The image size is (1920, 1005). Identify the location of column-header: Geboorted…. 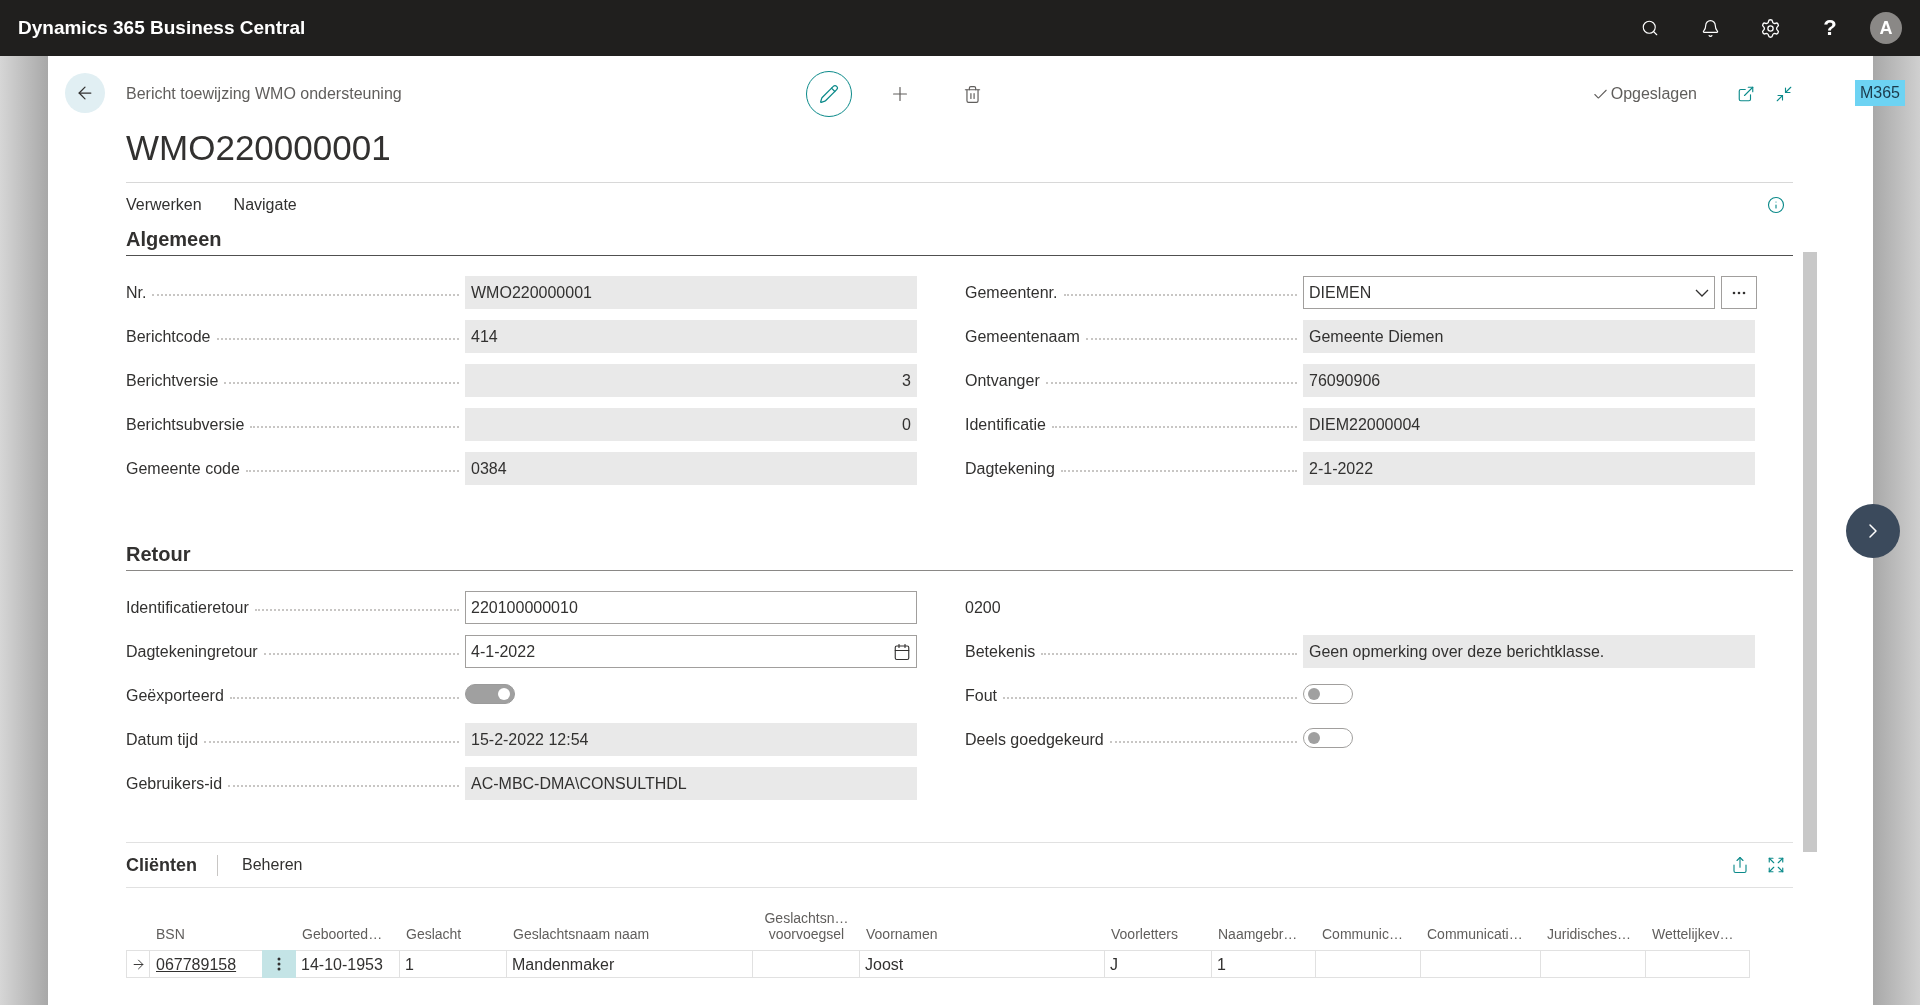
(348, 926).